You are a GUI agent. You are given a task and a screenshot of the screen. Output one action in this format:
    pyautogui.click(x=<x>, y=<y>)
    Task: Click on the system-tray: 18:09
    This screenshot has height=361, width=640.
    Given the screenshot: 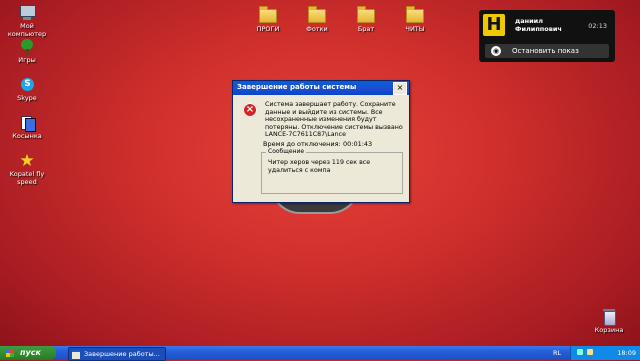 What is the action you would take?
    pyautogui.click(x=605, y=353)
    